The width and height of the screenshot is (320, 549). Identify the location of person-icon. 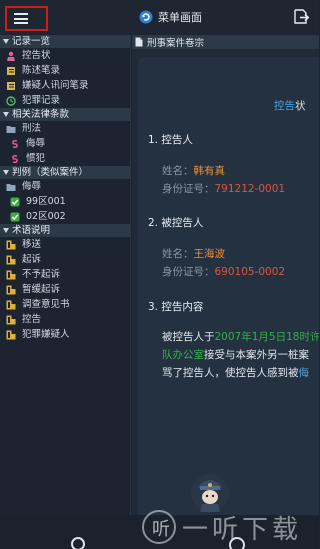
(11, 56).